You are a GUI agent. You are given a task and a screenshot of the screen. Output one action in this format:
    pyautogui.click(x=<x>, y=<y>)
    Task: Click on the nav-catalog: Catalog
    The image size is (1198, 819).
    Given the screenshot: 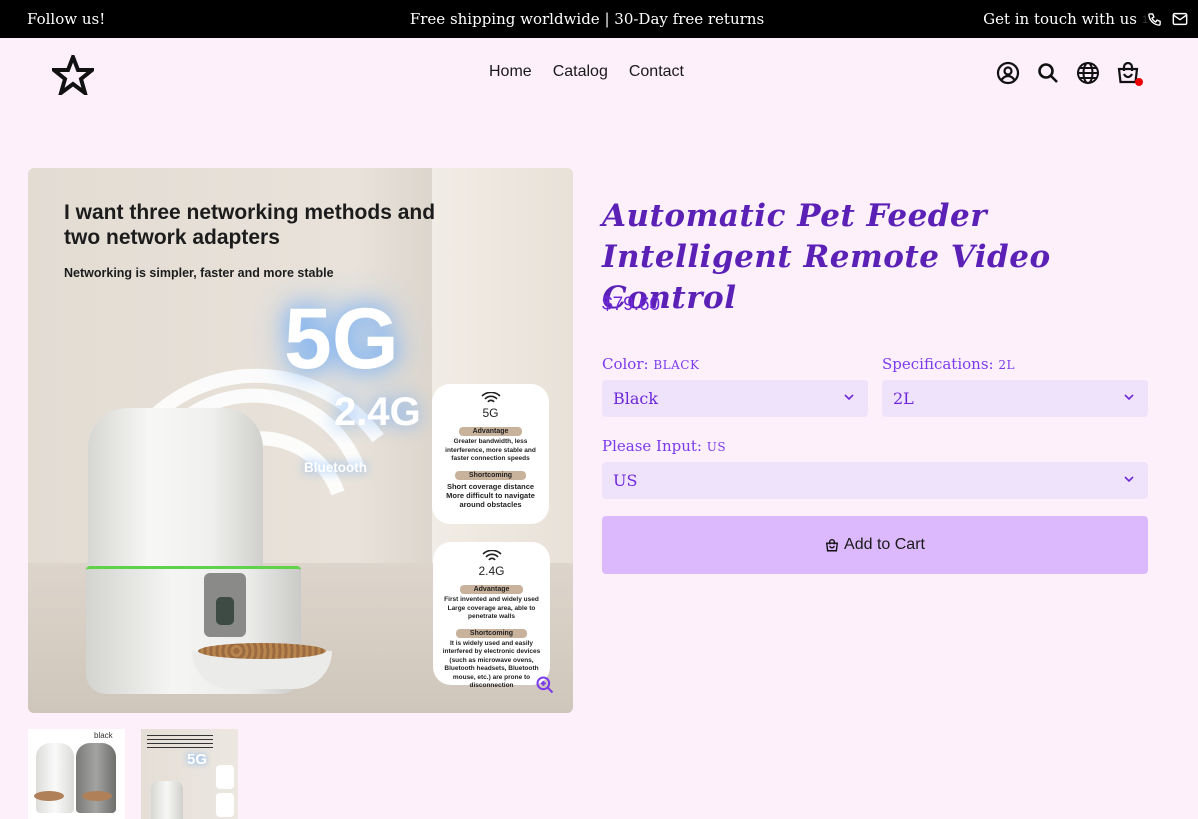 What is the action you would take?
    pyautogui.click(x=580, y=72)
    